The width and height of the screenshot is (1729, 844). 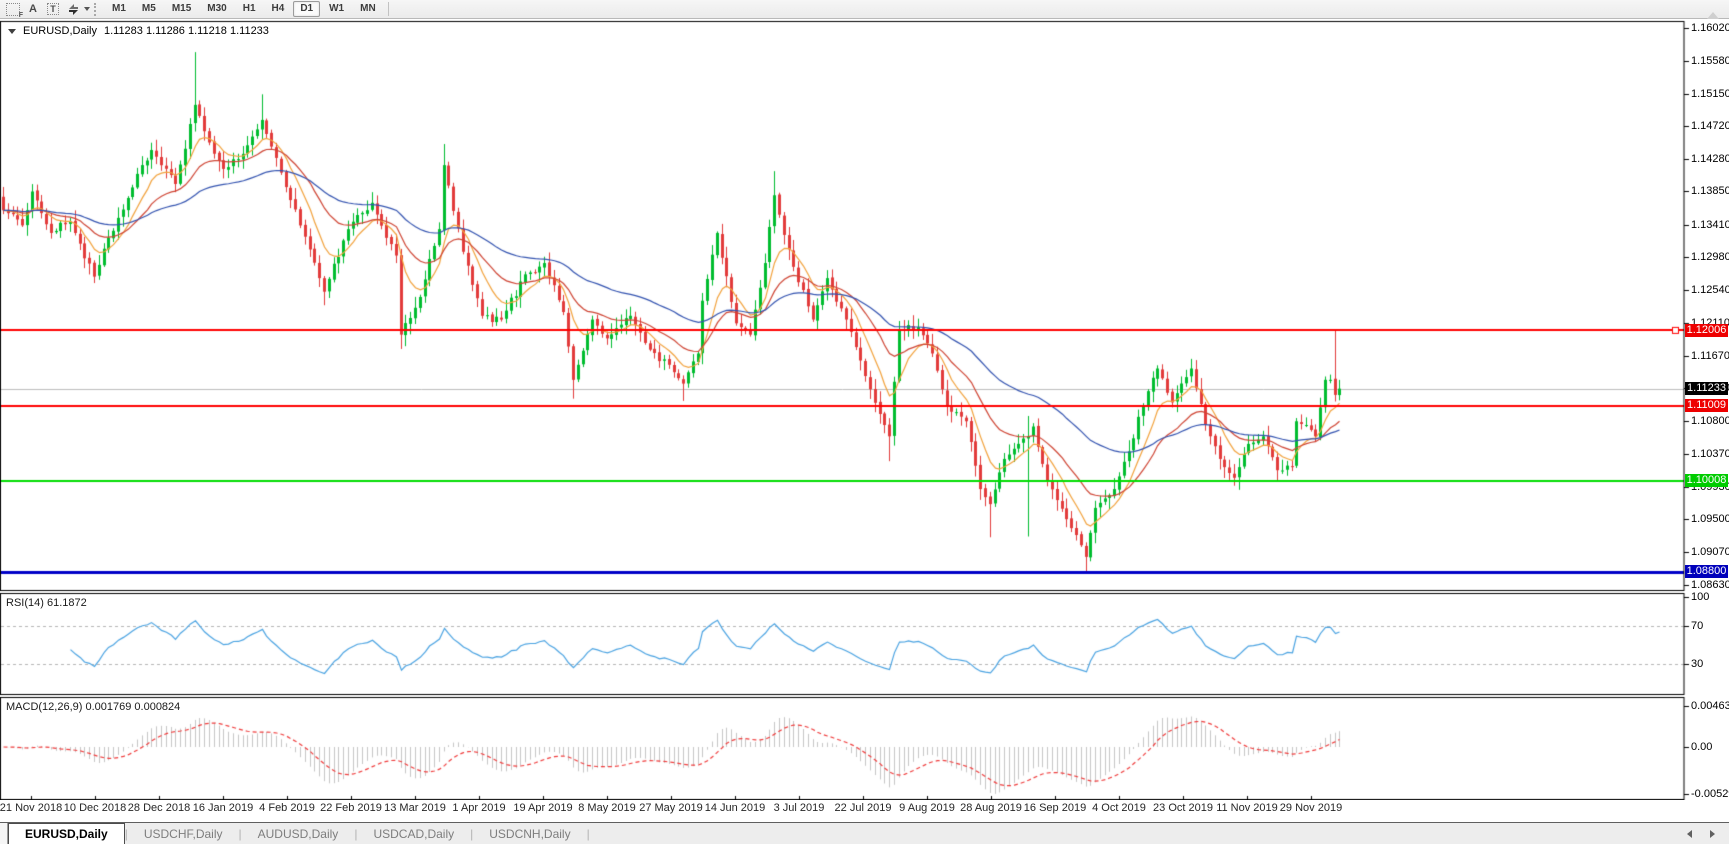 What do you see at coordinates (1311, 808) in the screenshot?
I see `date-tick-label: 29 Nov 2019` at bounding box center [1311, 808].